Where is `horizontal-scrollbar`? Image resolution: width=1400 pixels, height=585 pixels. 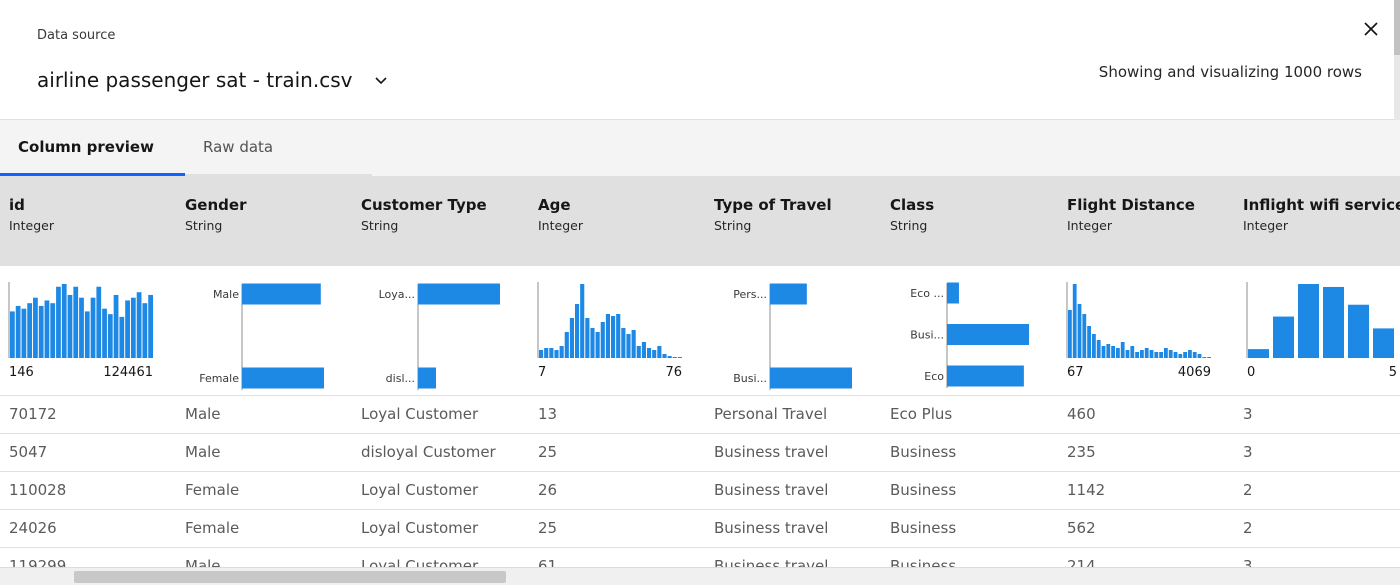
horizontal-scrollbar is located at coordinates (700, 576).